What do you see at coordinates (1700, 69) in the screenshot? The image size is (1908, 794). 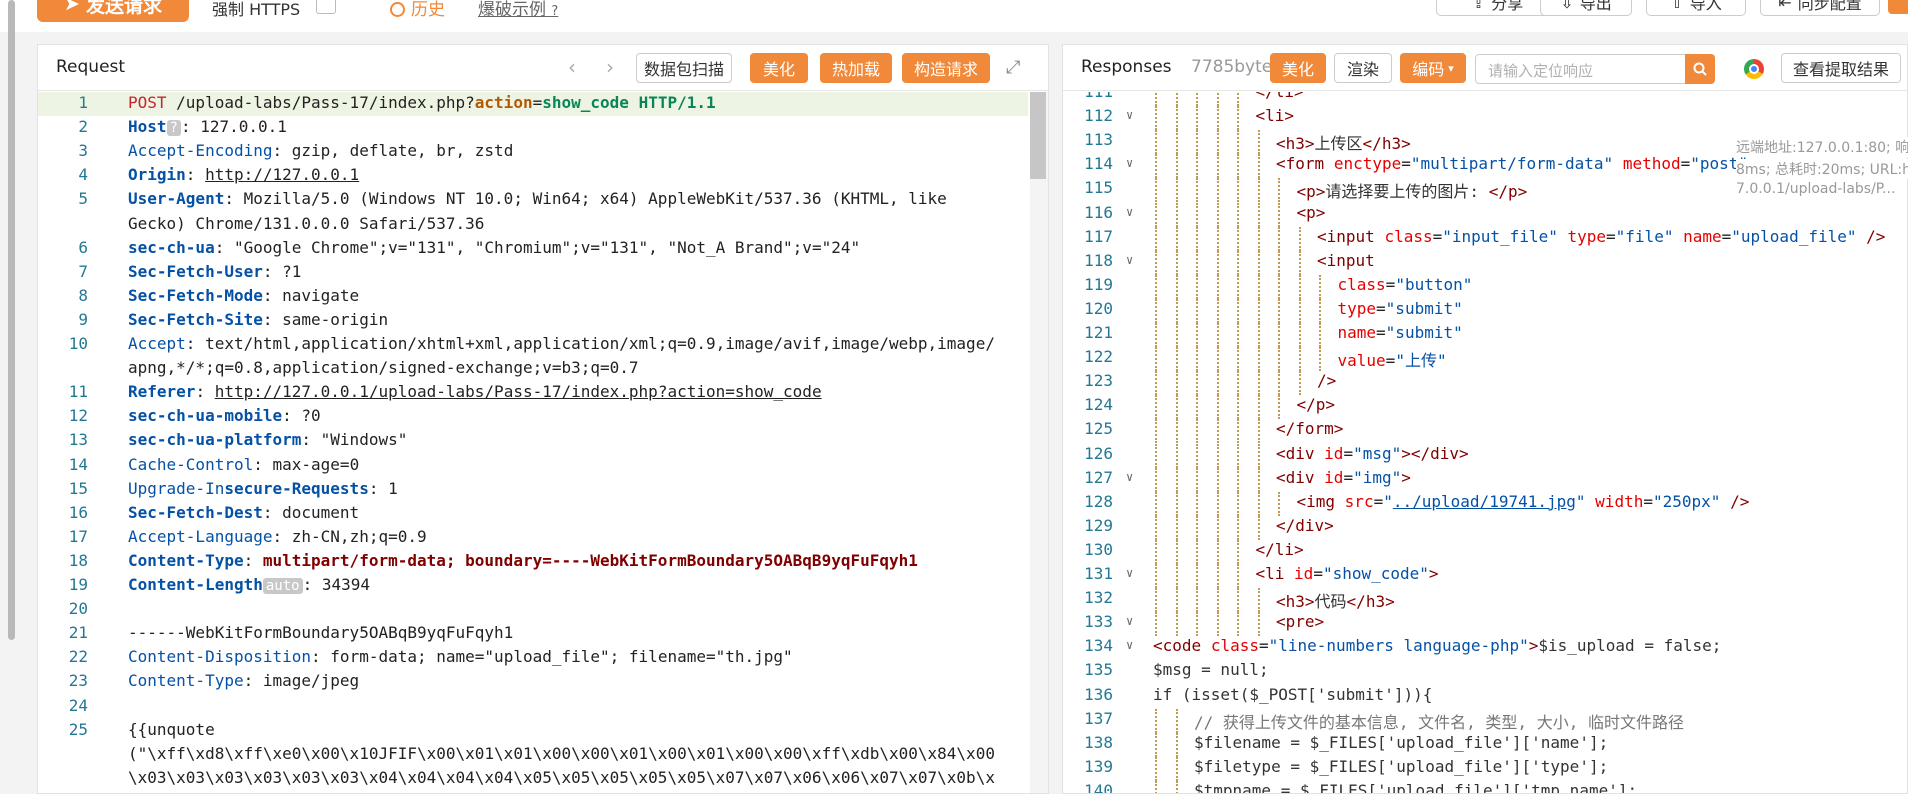 I see `search-button` at bounding box center [1700, 69].